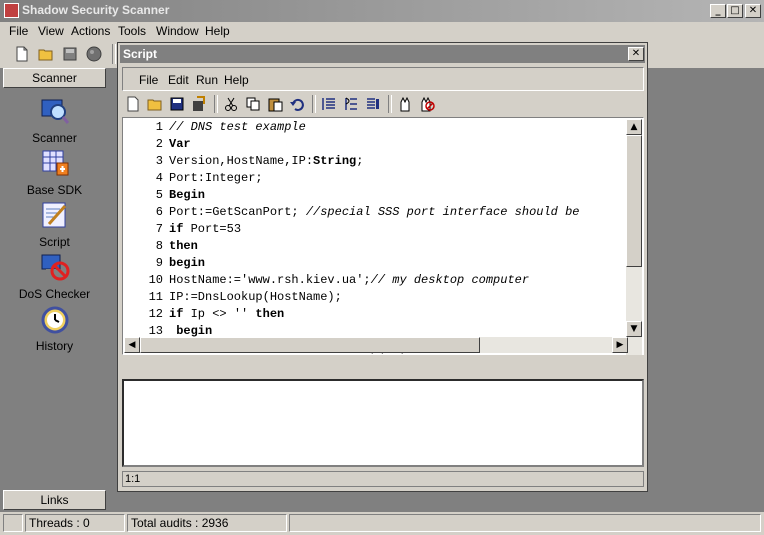  Describe the element at coordinates (90, 31) in the screenshot. I see `menu-actions: Actions` at that location.